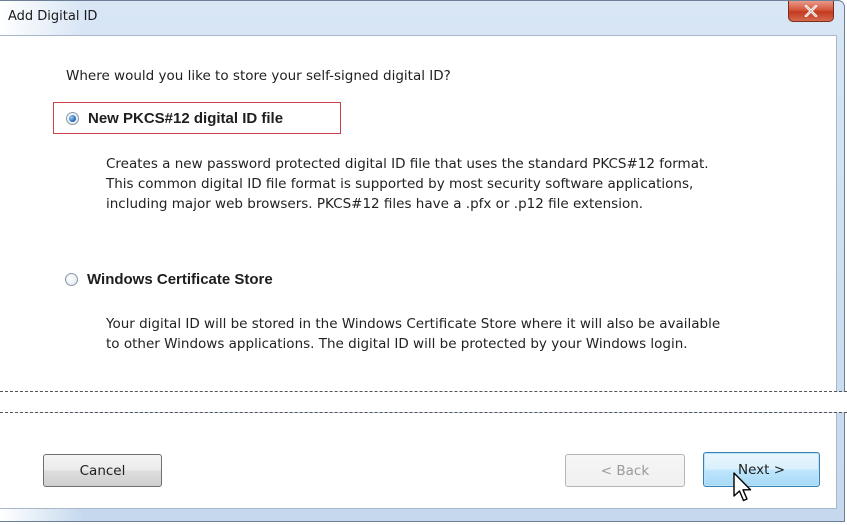 Image resolution: width=847 pixels, height=525 pixels. Describe the element at coordinates (186, 118) in the screenshot. I see `option-label: New PKCS#12 digital ID file` at that location.